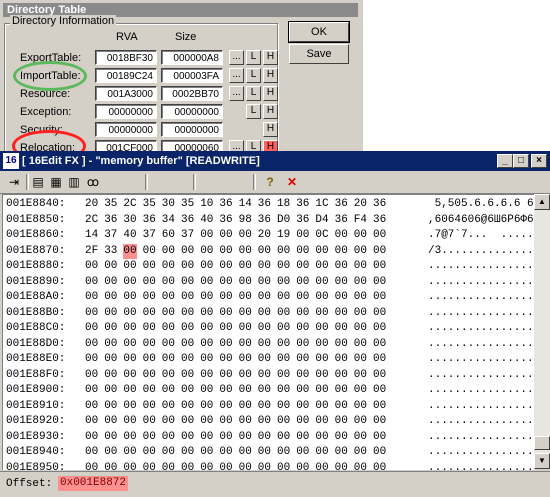 This screenshot has height=497, width=550. I want to click on resource-h-button: H, so click(270, 93).